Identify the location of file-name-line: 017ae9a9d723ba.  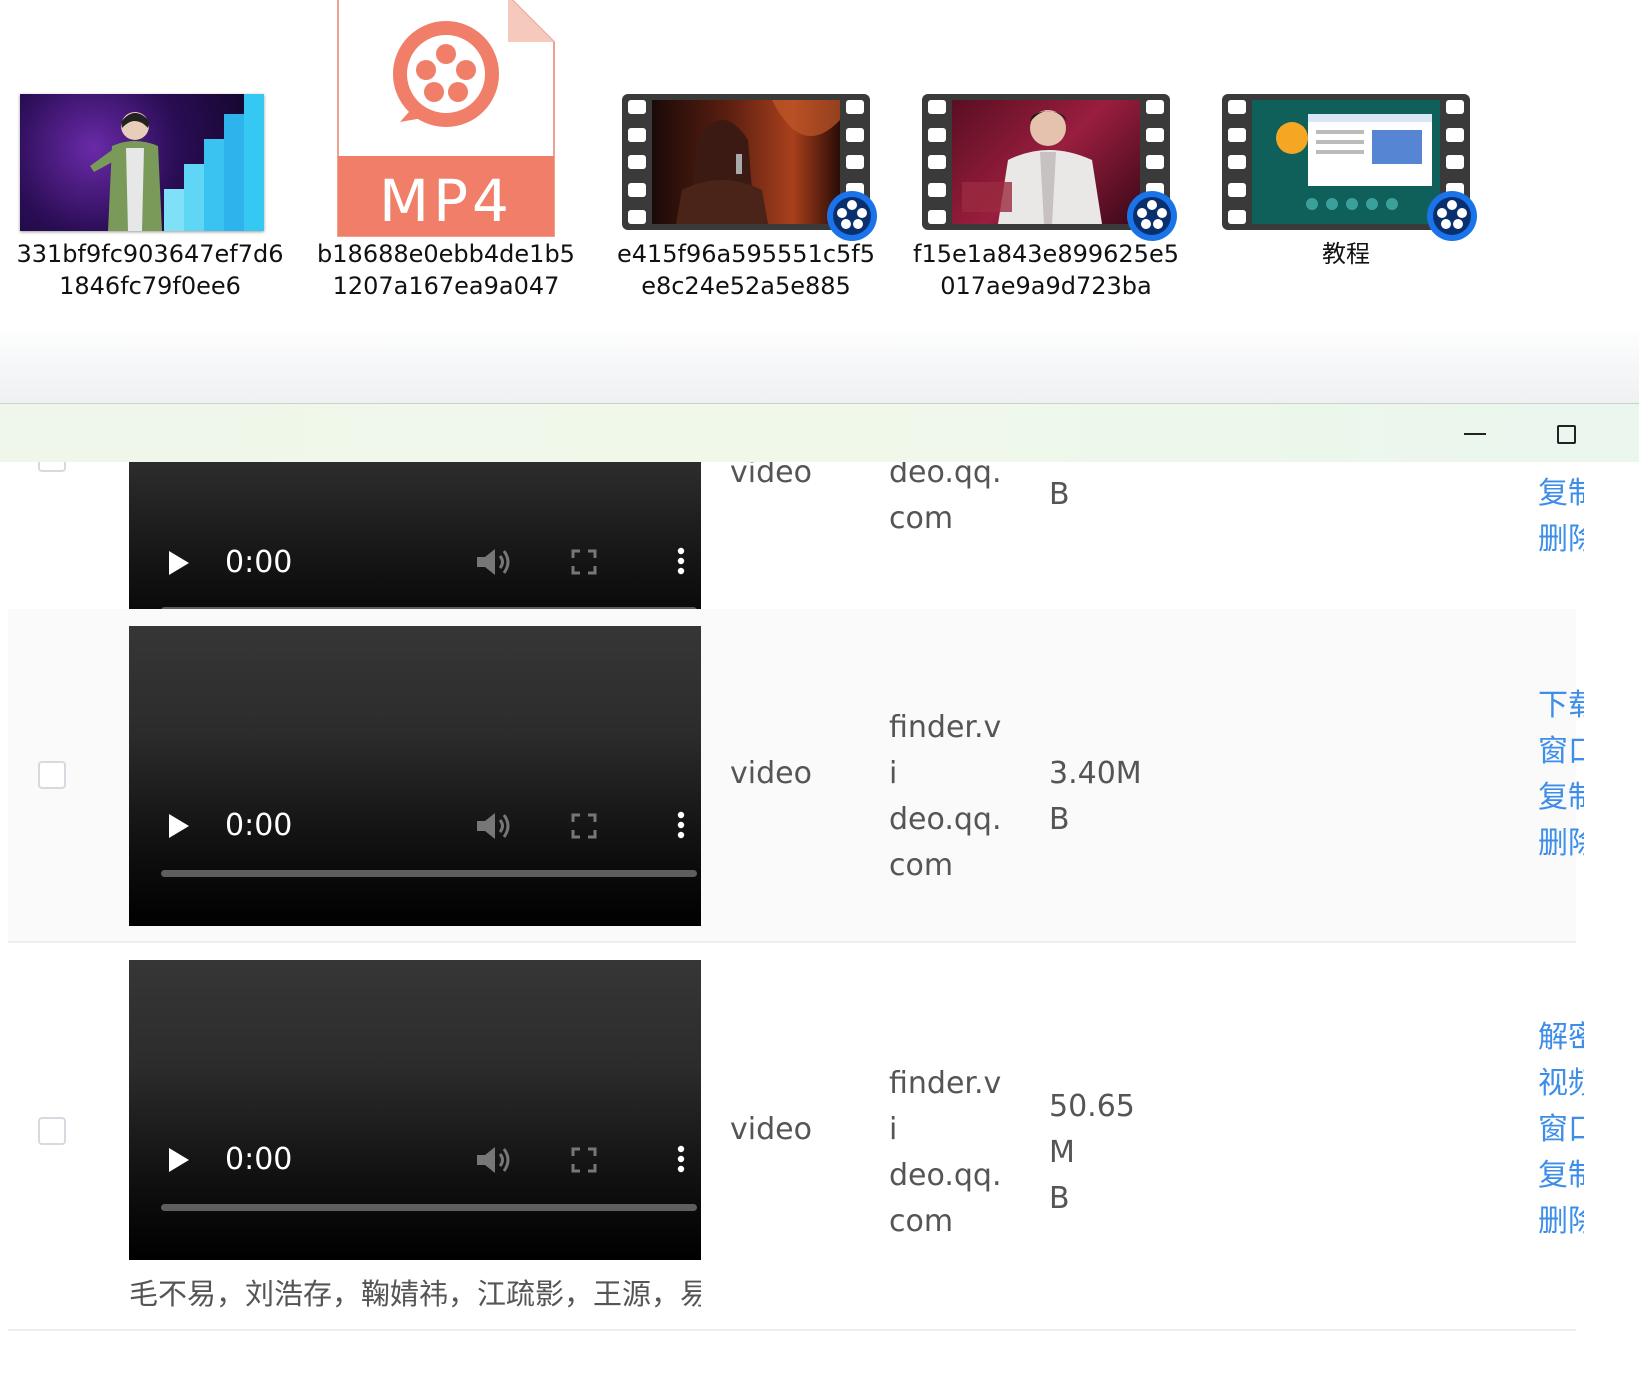
(1046, 286).